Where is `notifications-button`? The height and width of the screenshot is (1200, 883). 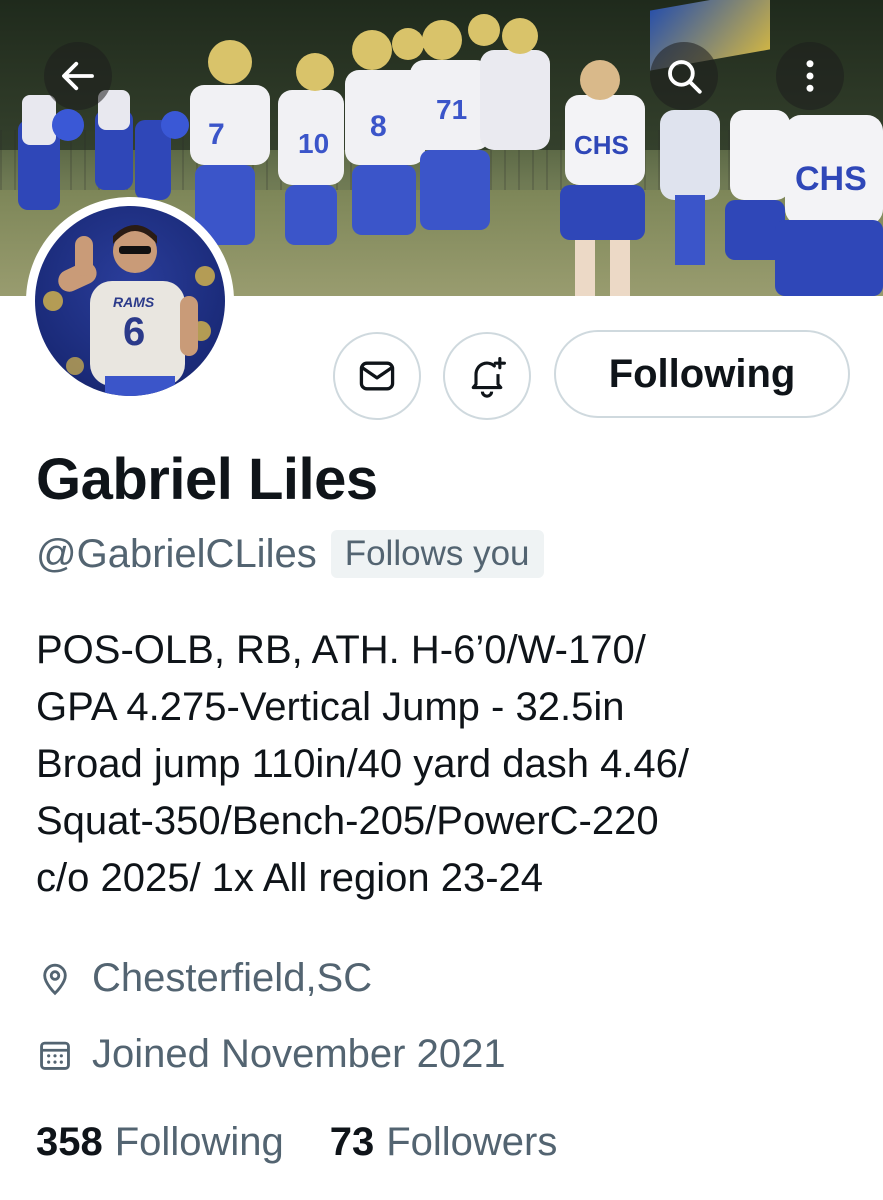
notifications-button is located at coordinates (487, 376).